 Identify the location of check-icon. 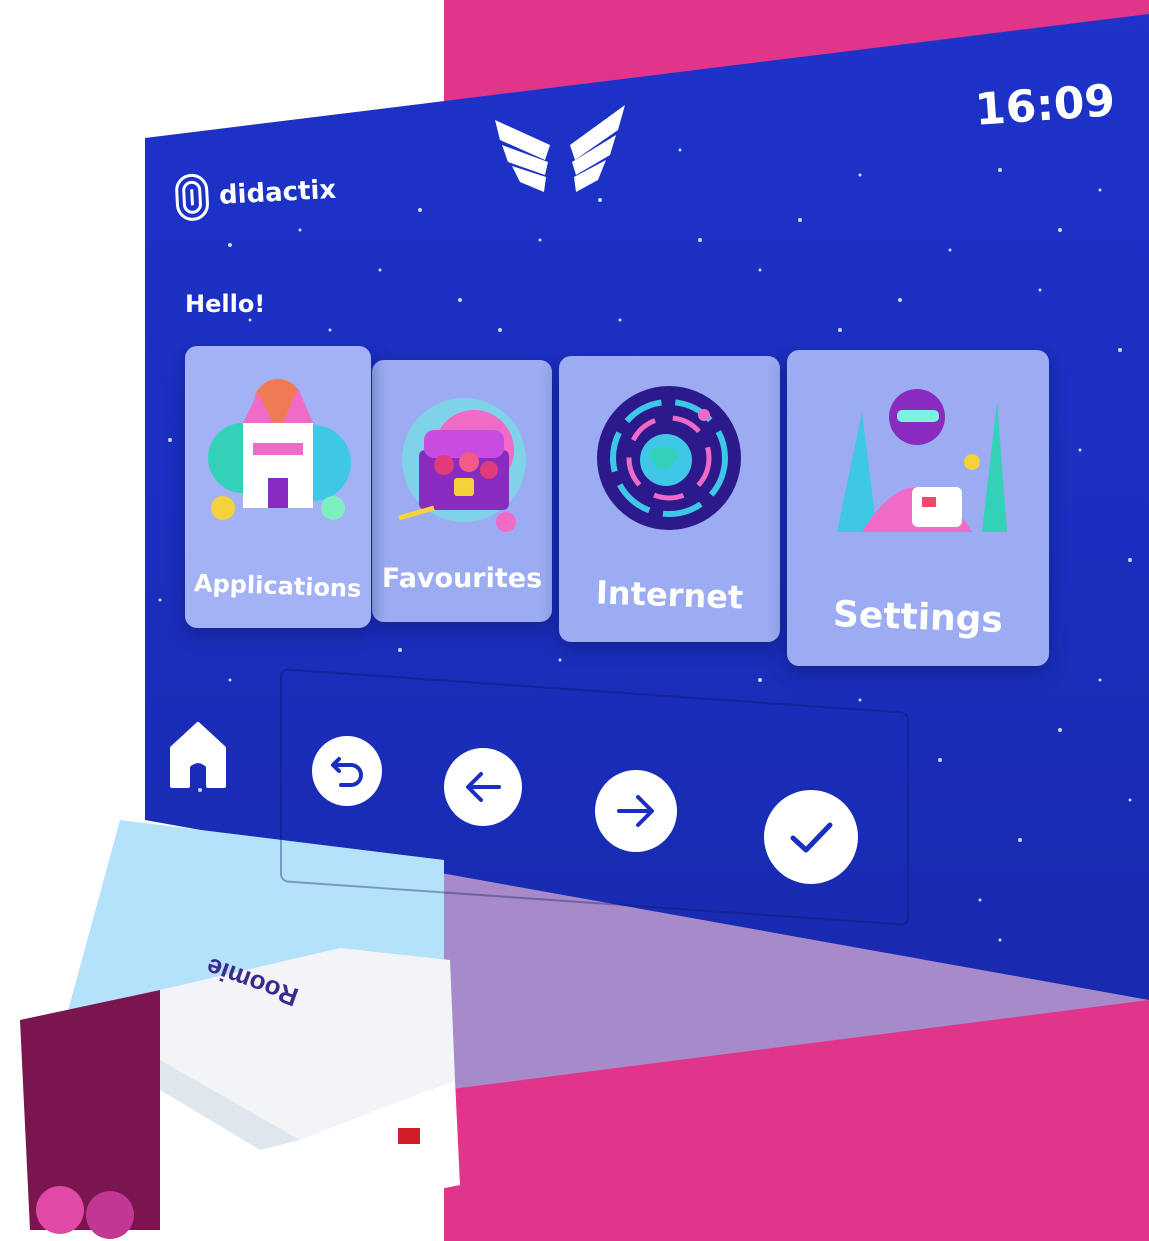
(811, 837).